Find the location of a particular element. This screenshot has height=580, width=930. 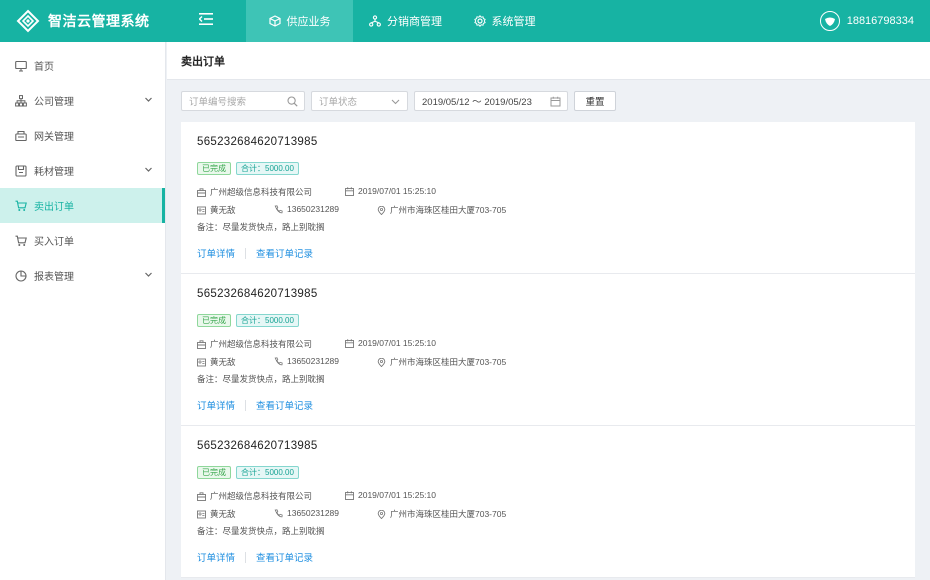

cart-icon is located at coordinates (21, 241).